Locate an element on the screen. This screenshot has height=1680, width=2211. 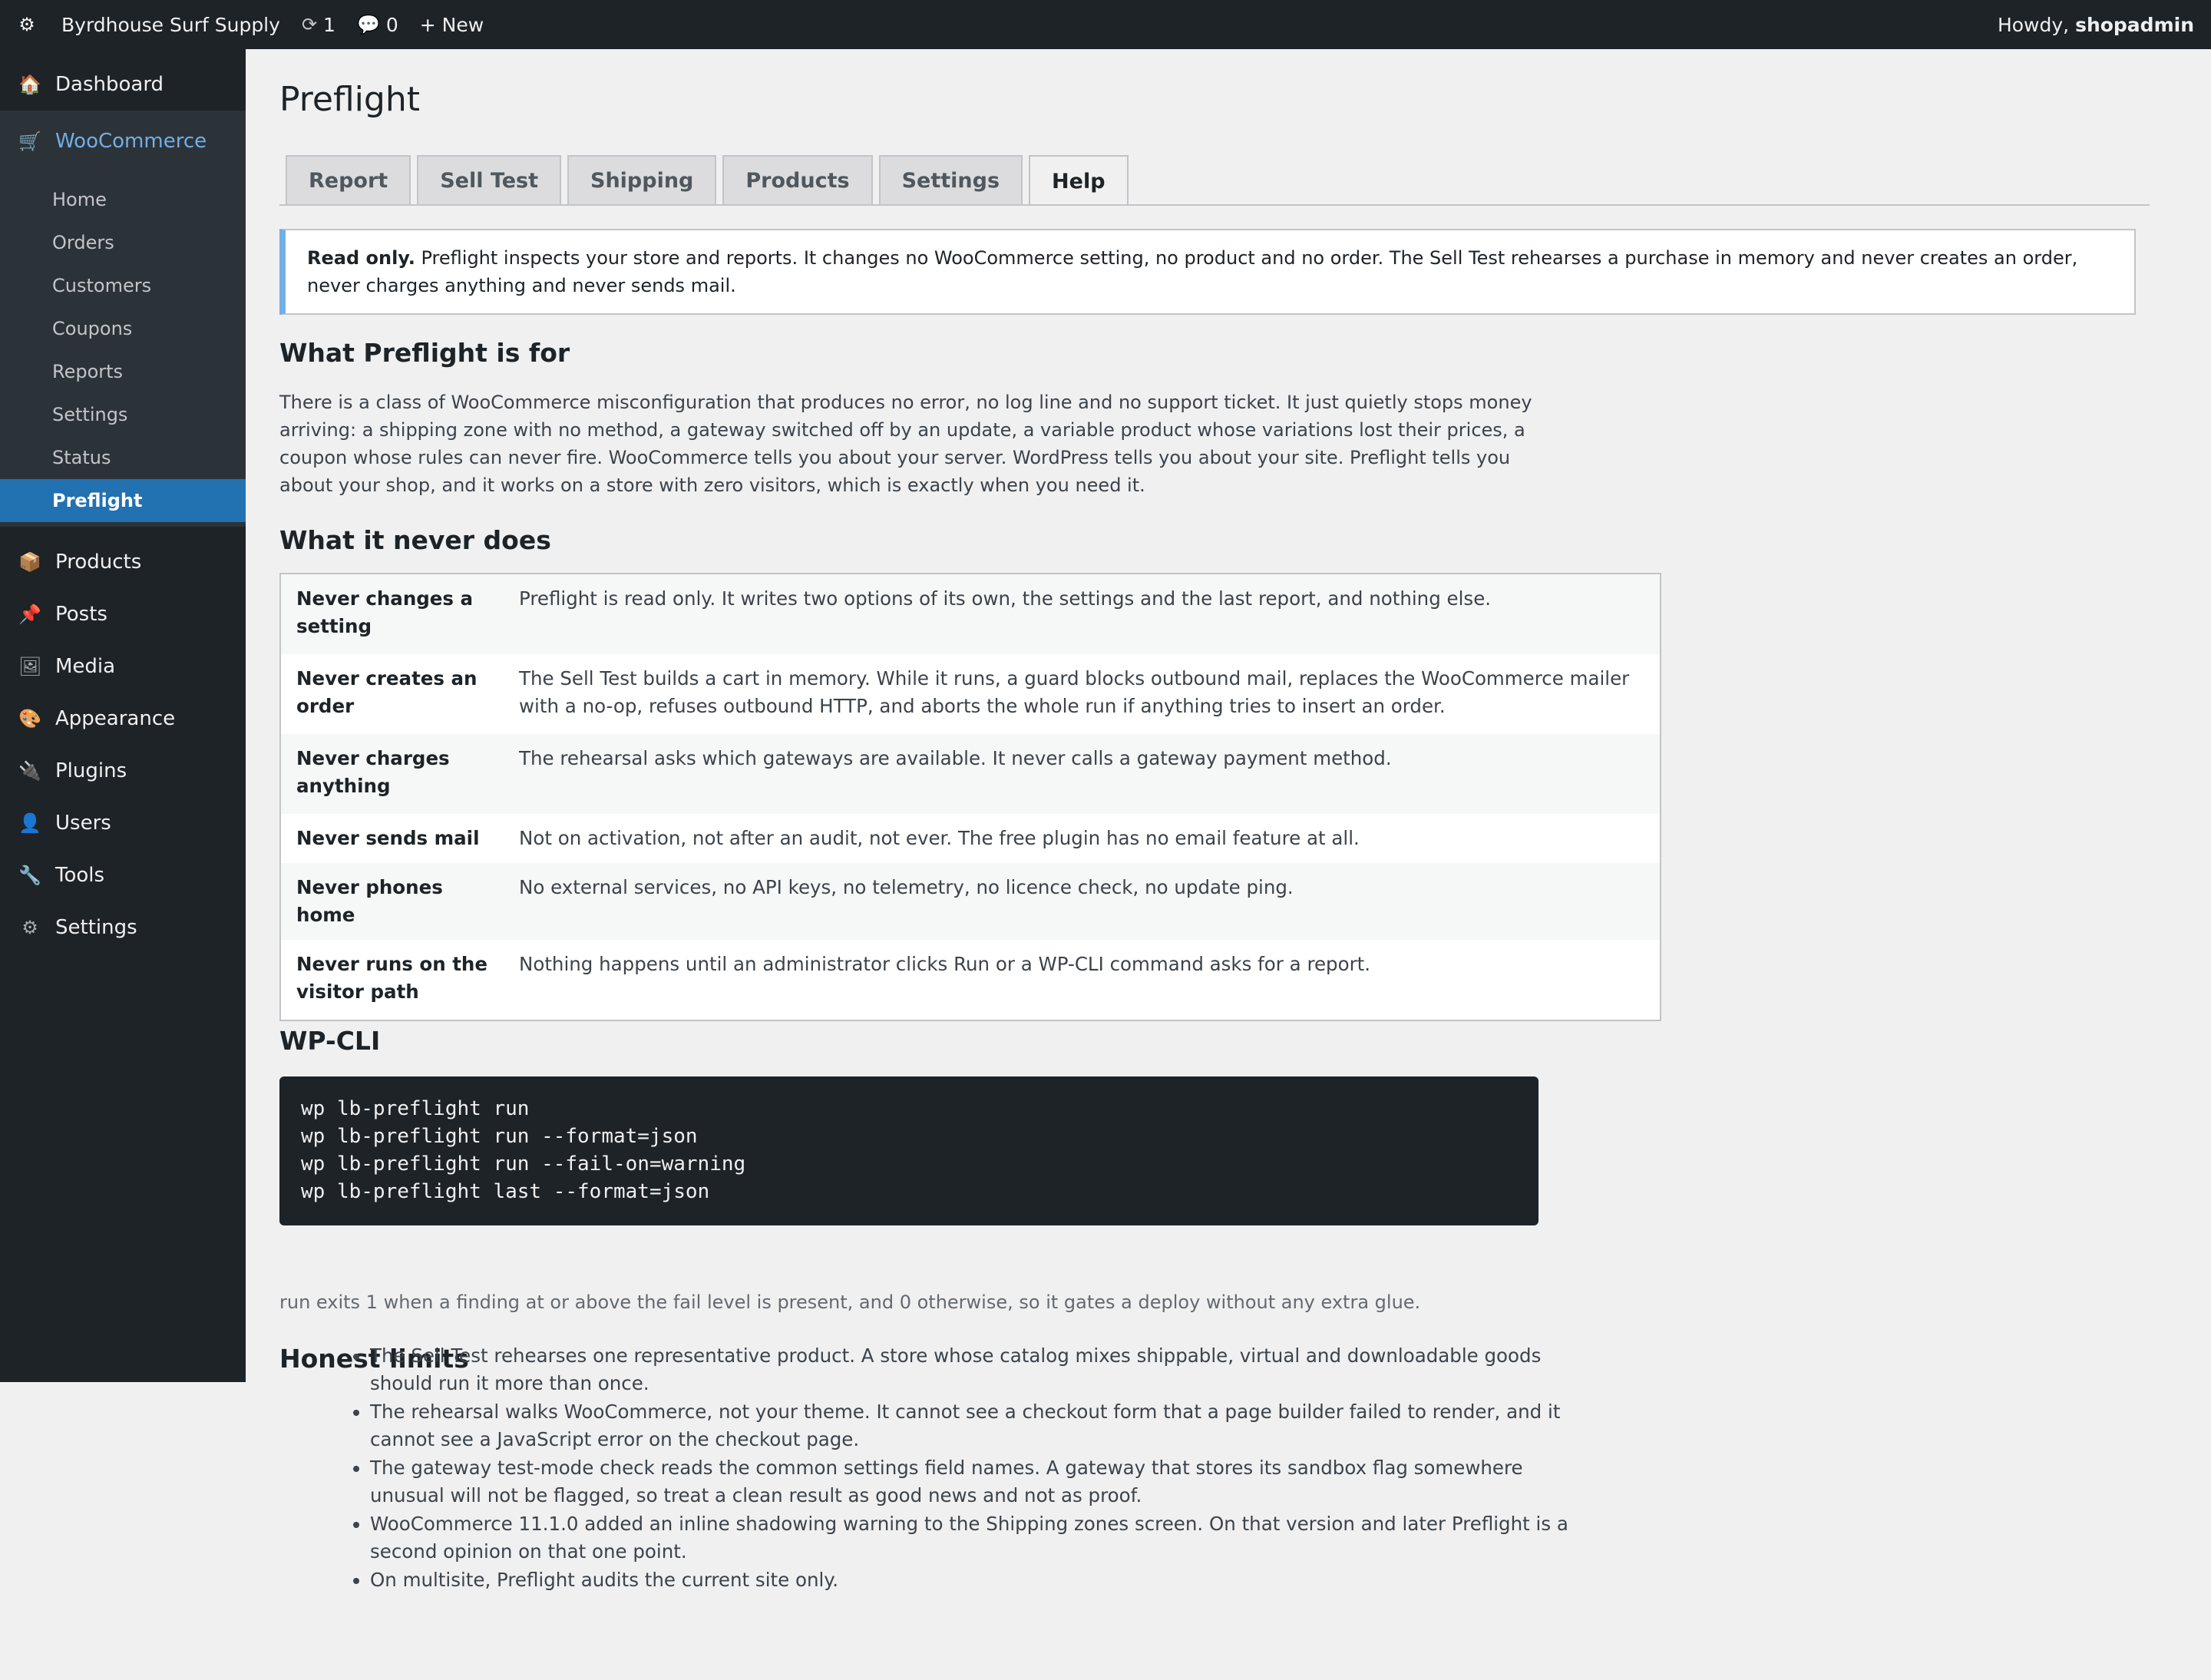
notice-strong: Read only. is located at coordinates (361, 258).